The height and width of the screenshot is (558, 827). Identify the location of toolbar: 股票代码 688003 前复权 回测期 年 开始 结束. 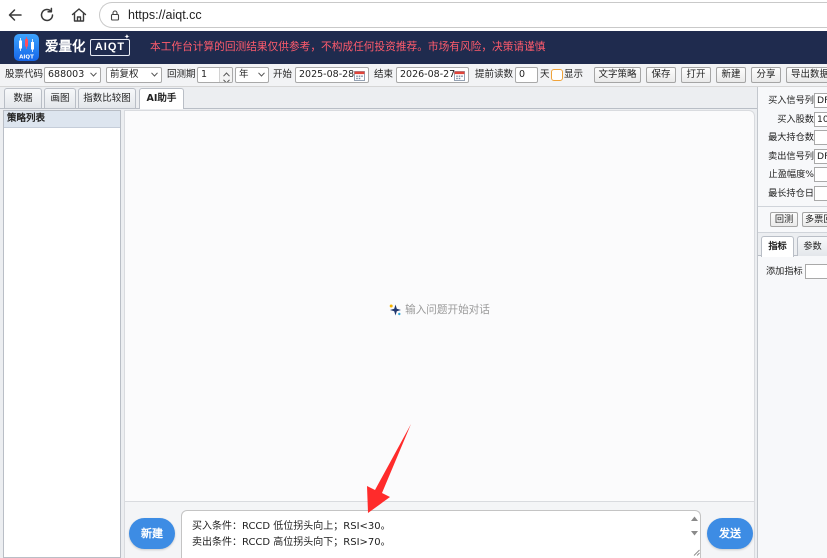
(413, 75).